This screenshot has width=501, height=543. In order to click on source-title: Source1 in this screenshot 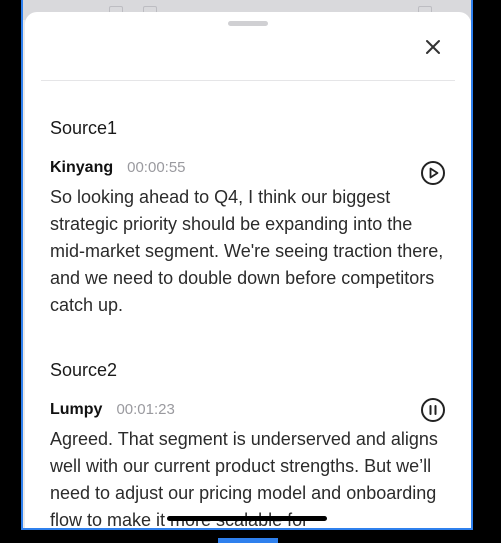, I will do `click(84, 128)`.